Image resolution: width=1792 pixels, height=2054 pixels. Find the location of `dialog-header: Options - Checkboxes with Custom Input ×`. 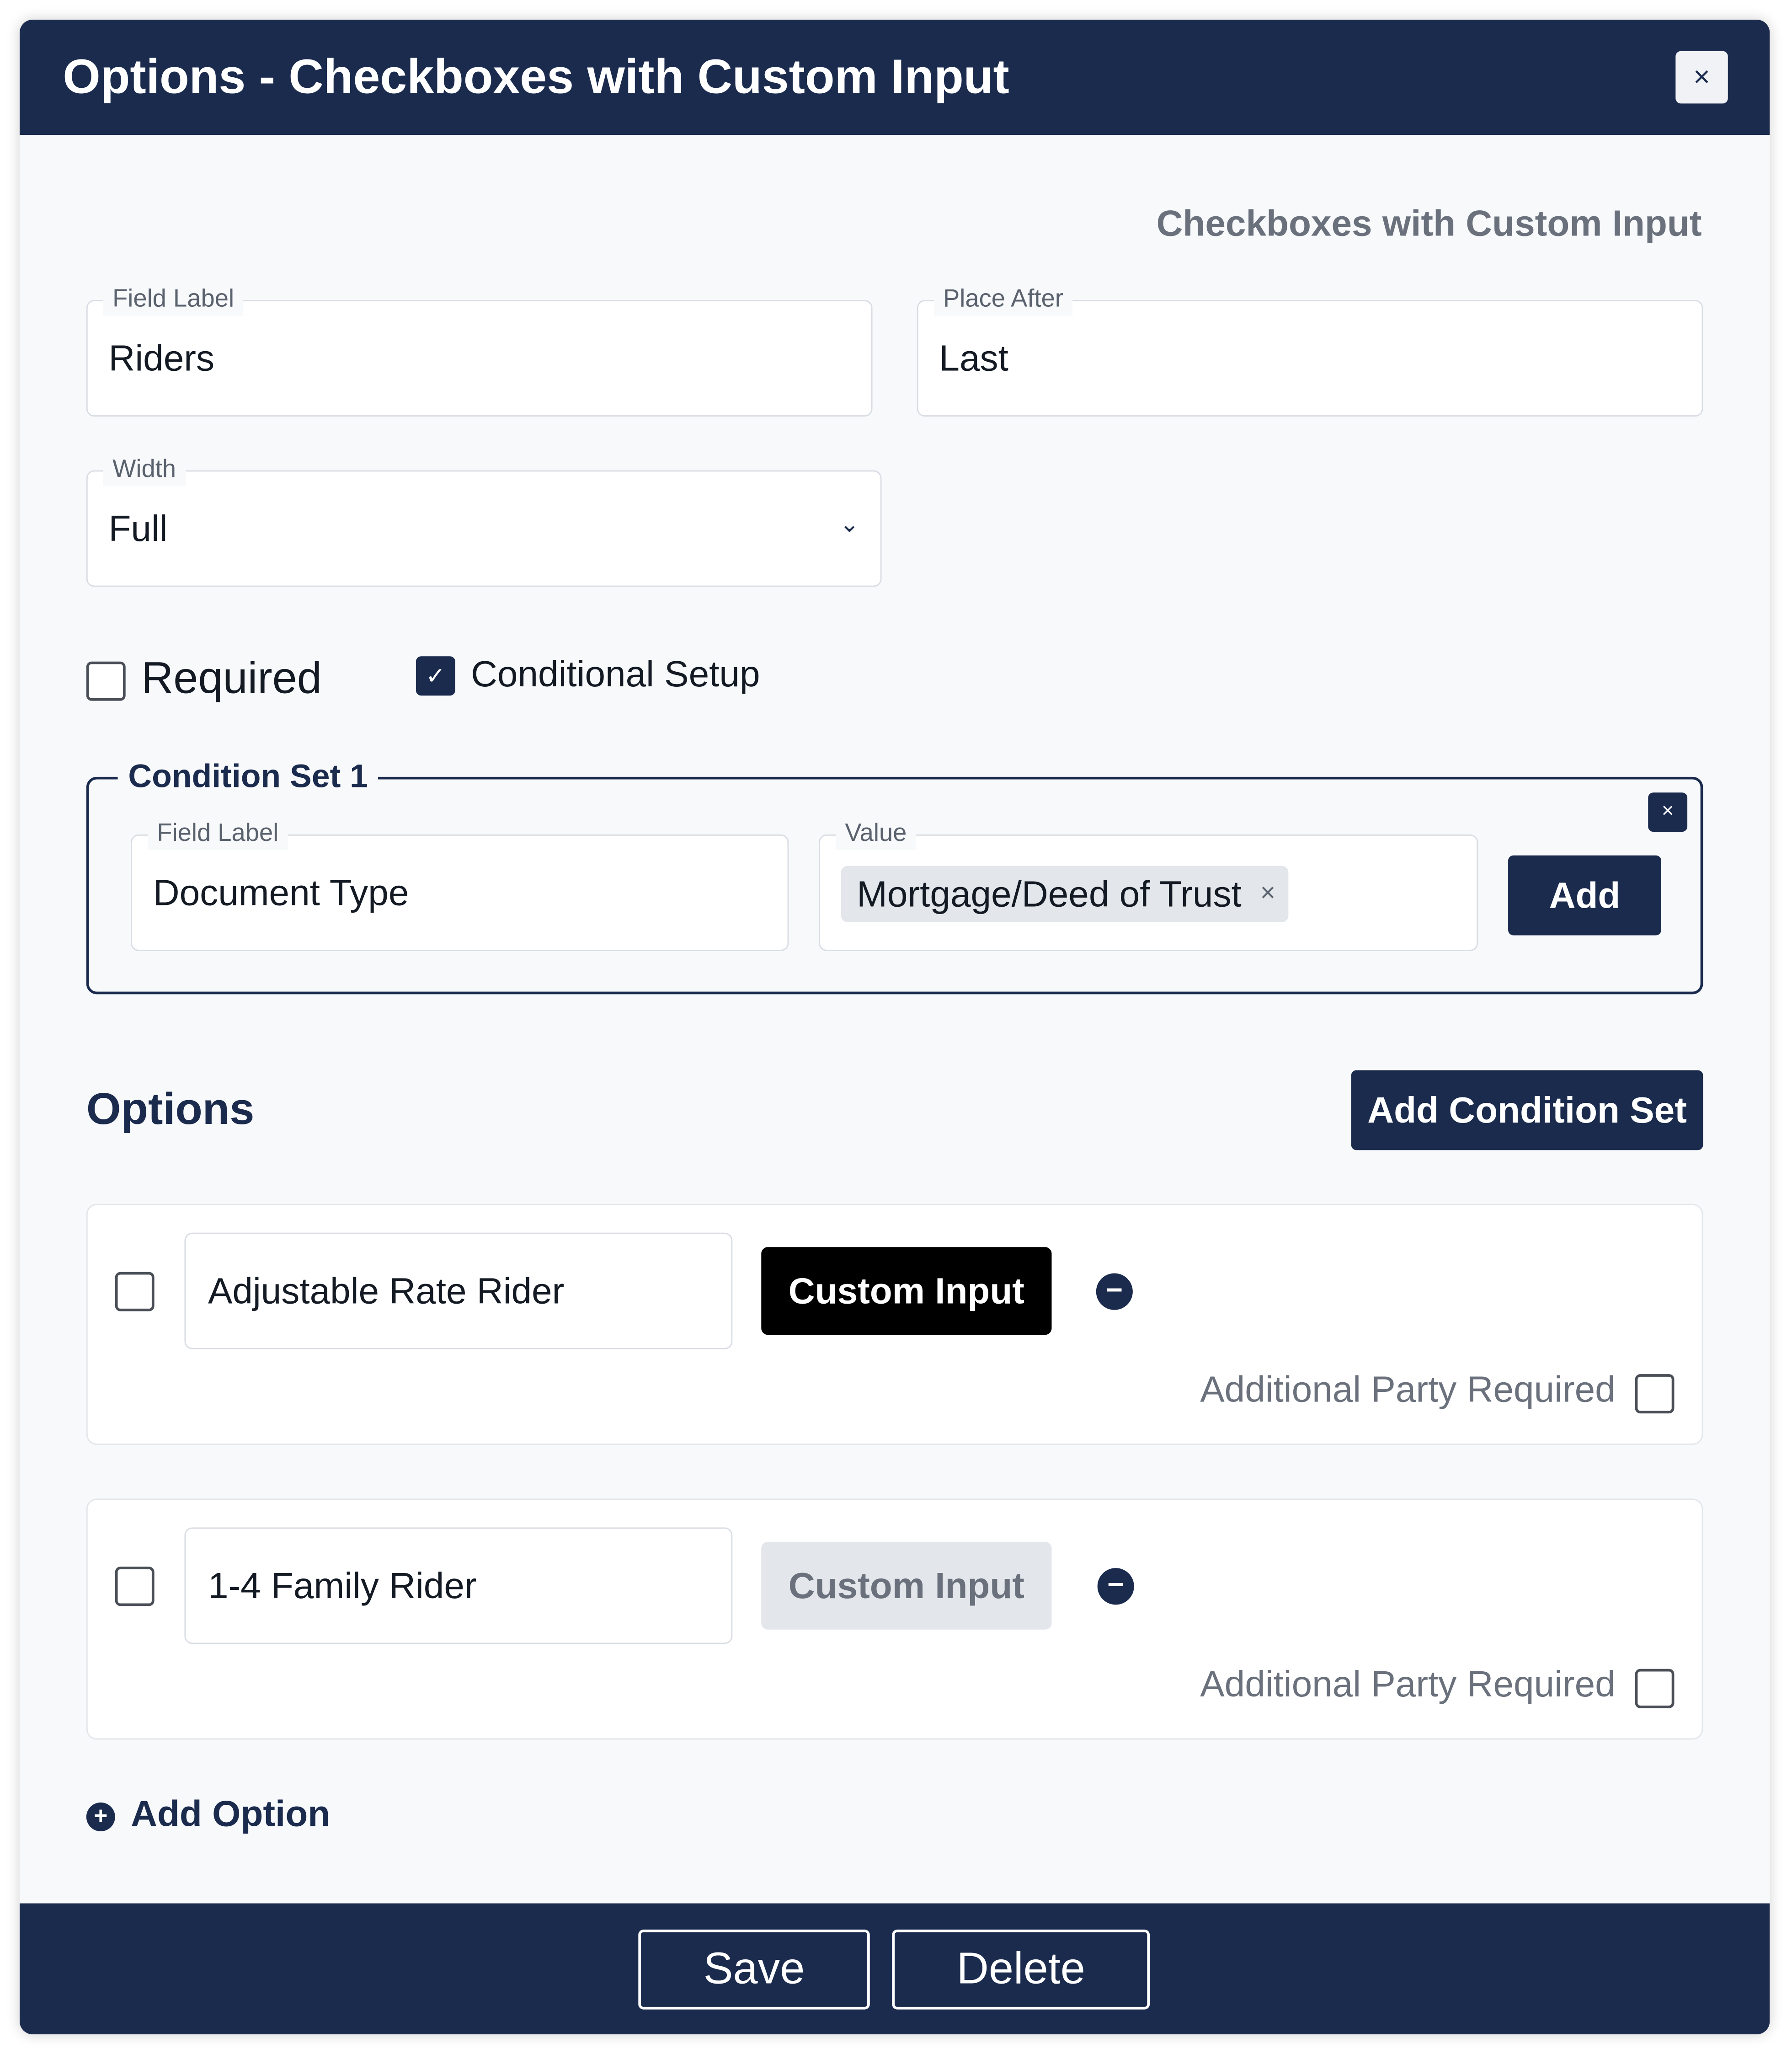

dialog-header: Options - Checkboxes with Custom Input × is located at coordinates (894, 77).